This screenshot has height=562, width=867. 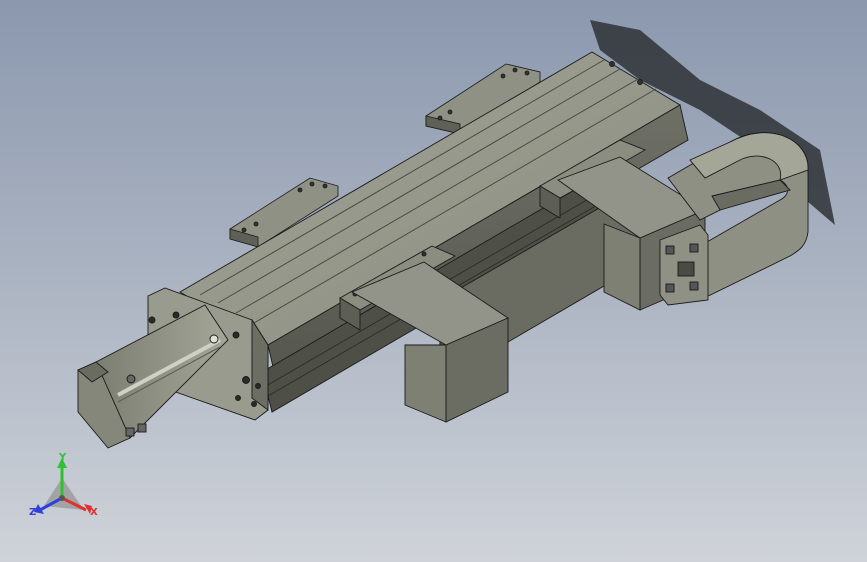 I want to click on z-axis-label: Z, so click(x=32, y=512).